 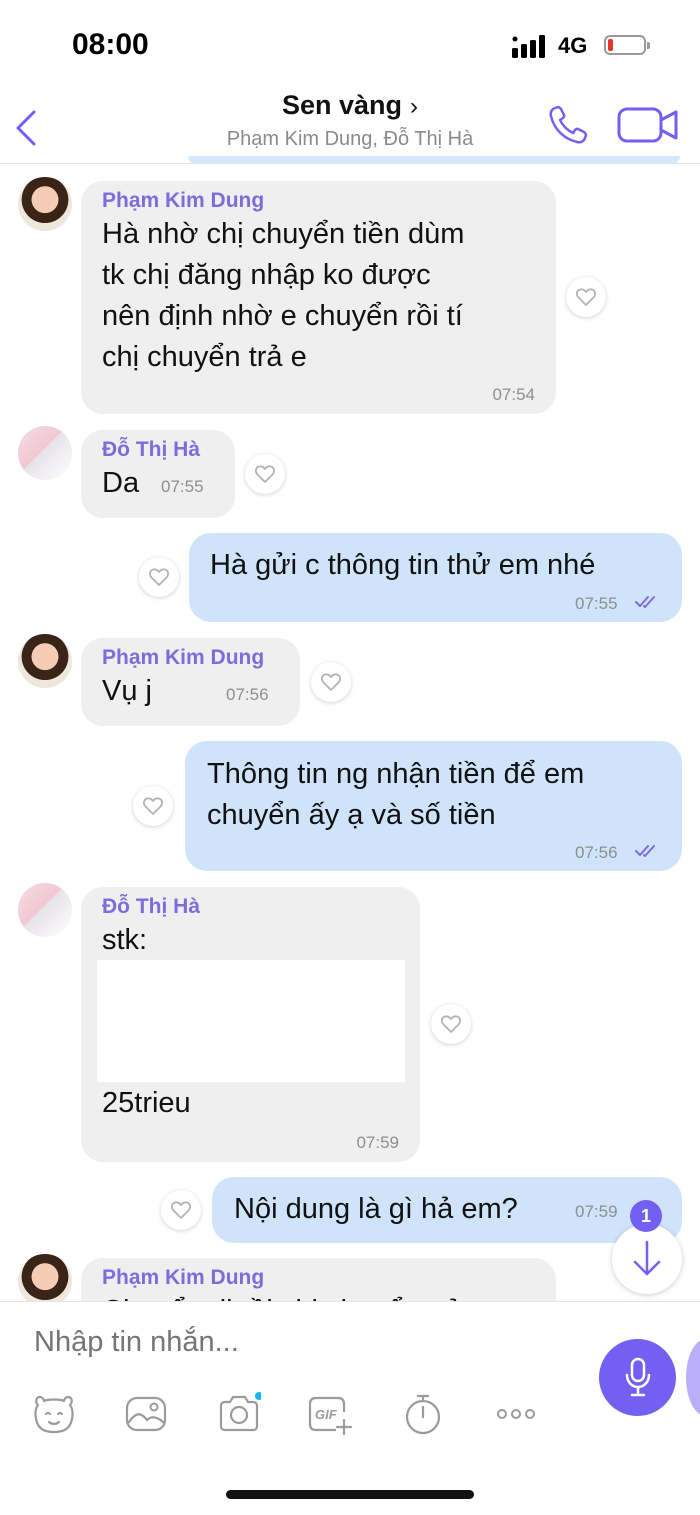 What do you see at coordinates (283, 234) in the screenshot?
I see `message-line: Hà nhờ chị chuyển tiền dùm` at bounding box center [283, 234].